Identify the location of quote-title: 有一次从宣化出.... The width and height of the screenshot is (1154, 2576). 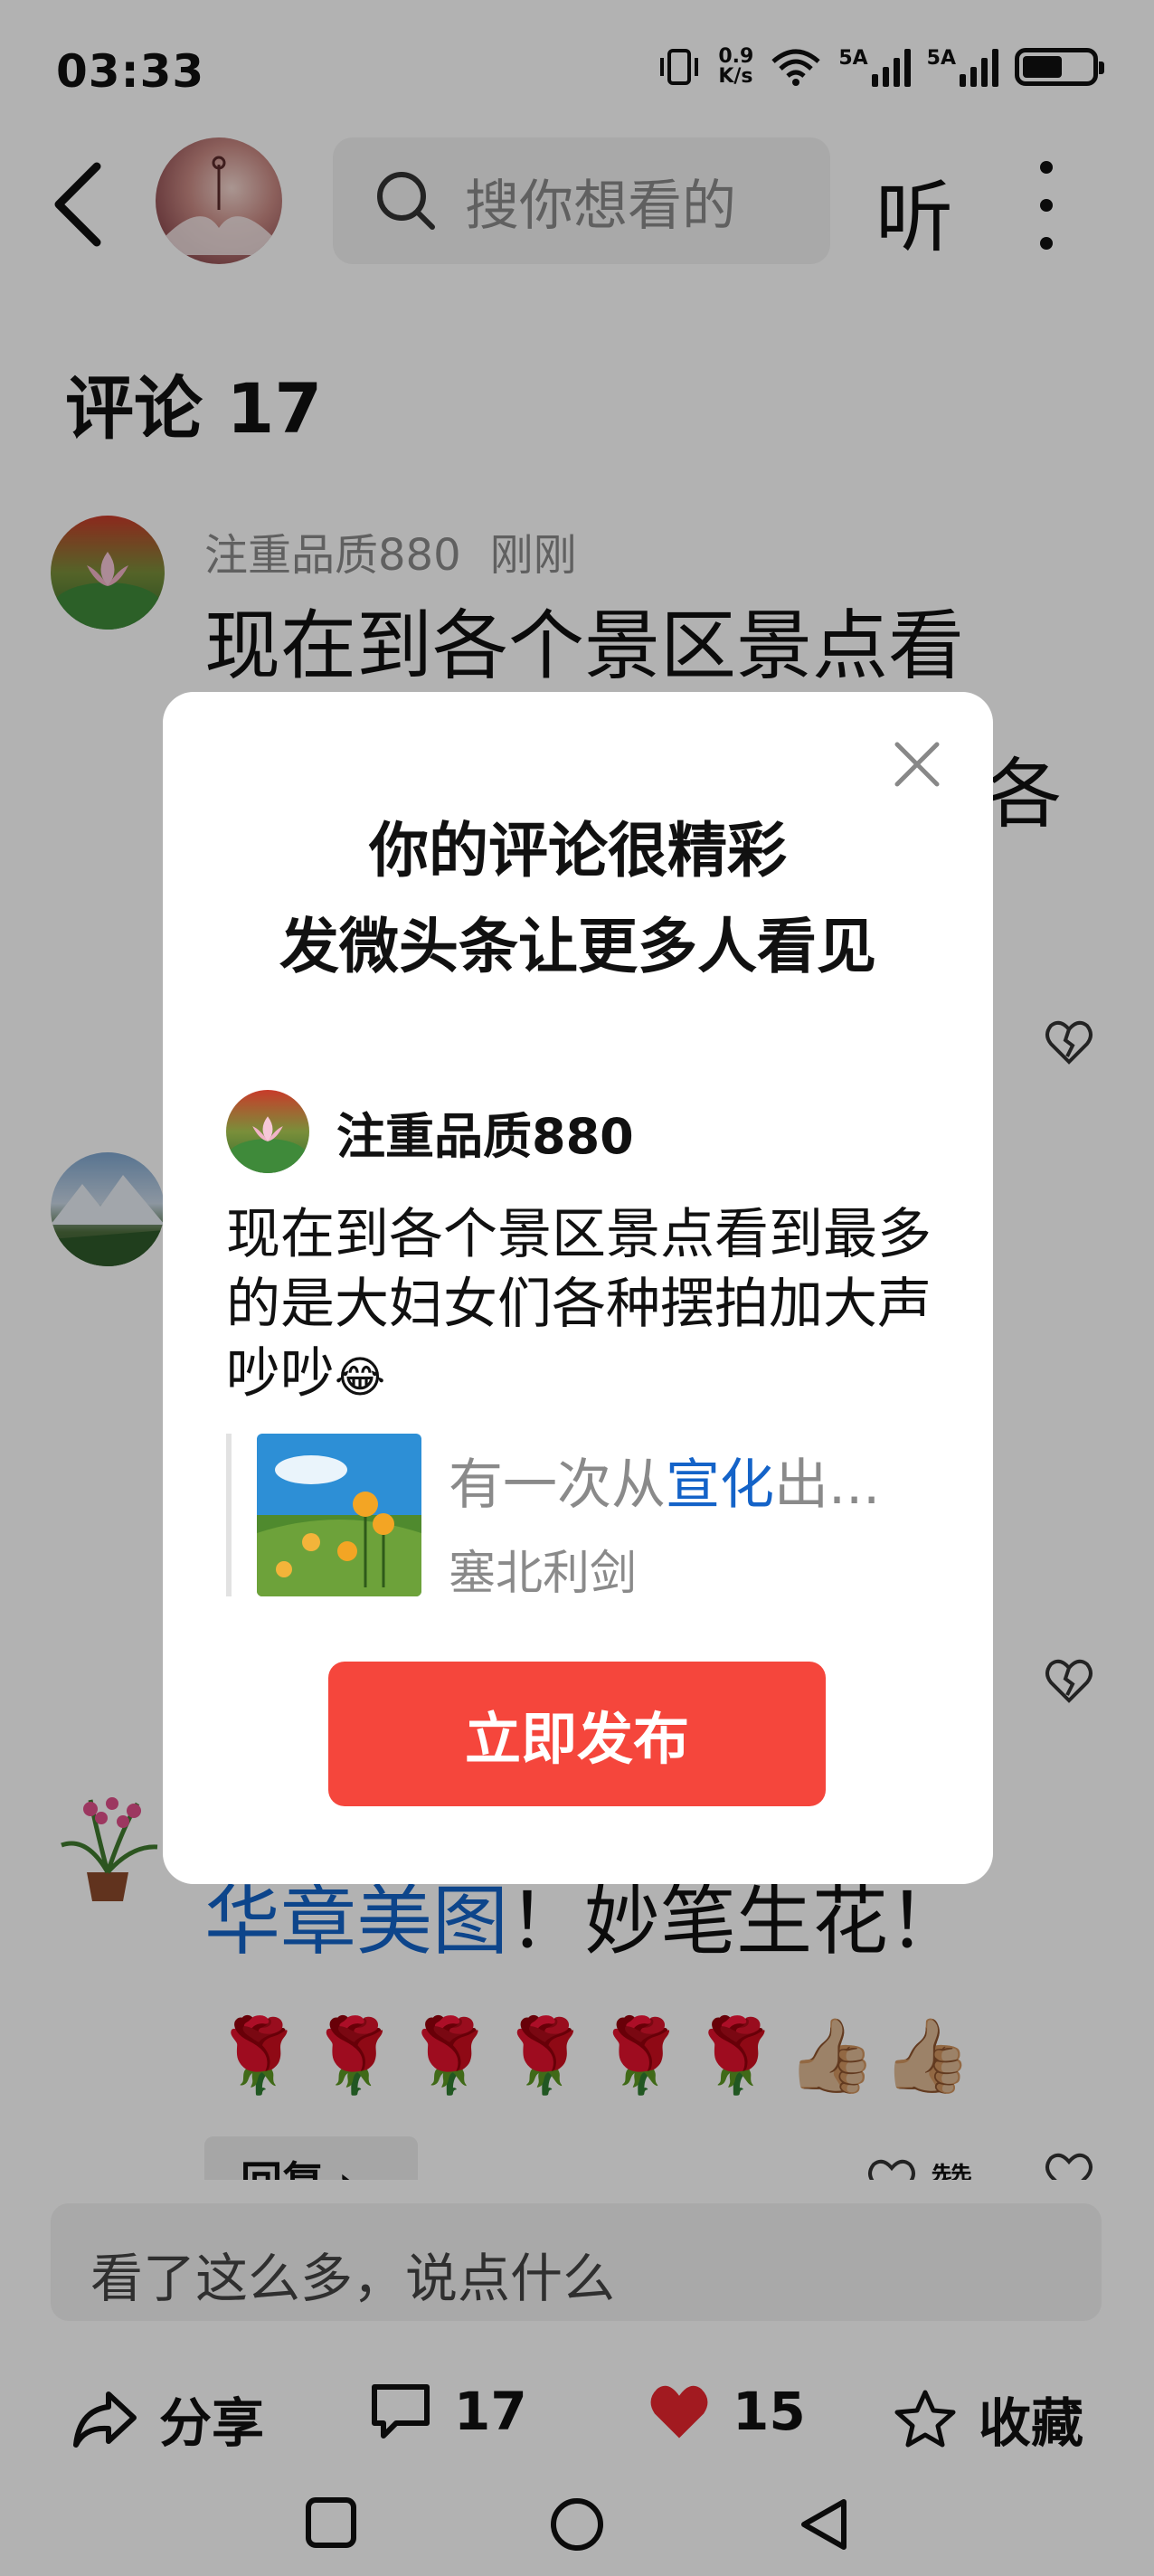
(664, 1481).